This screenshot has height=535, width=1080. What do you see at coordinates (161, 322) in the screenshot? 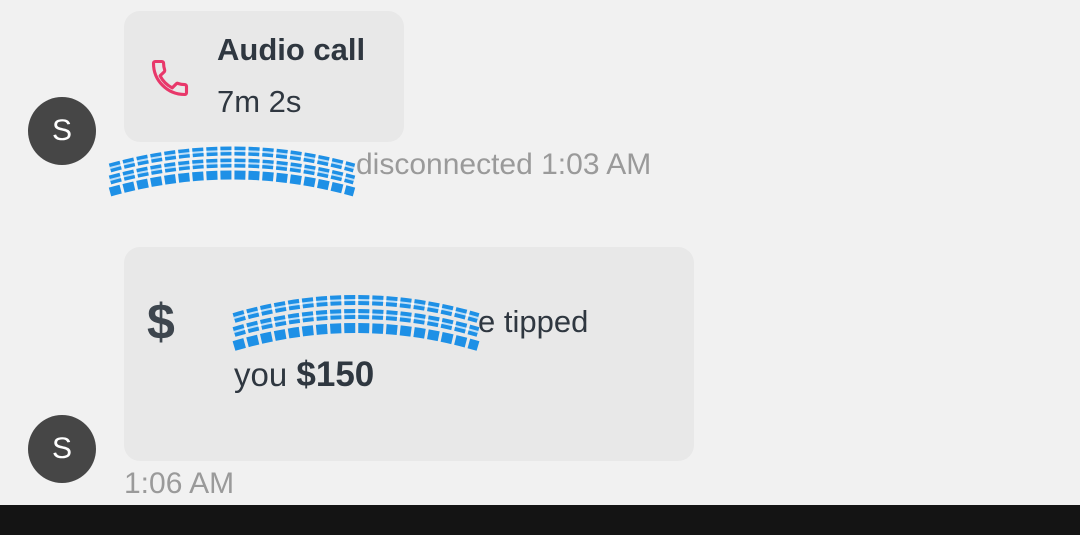
I see `dollar-icon: $` at bounding box center [161, 322].